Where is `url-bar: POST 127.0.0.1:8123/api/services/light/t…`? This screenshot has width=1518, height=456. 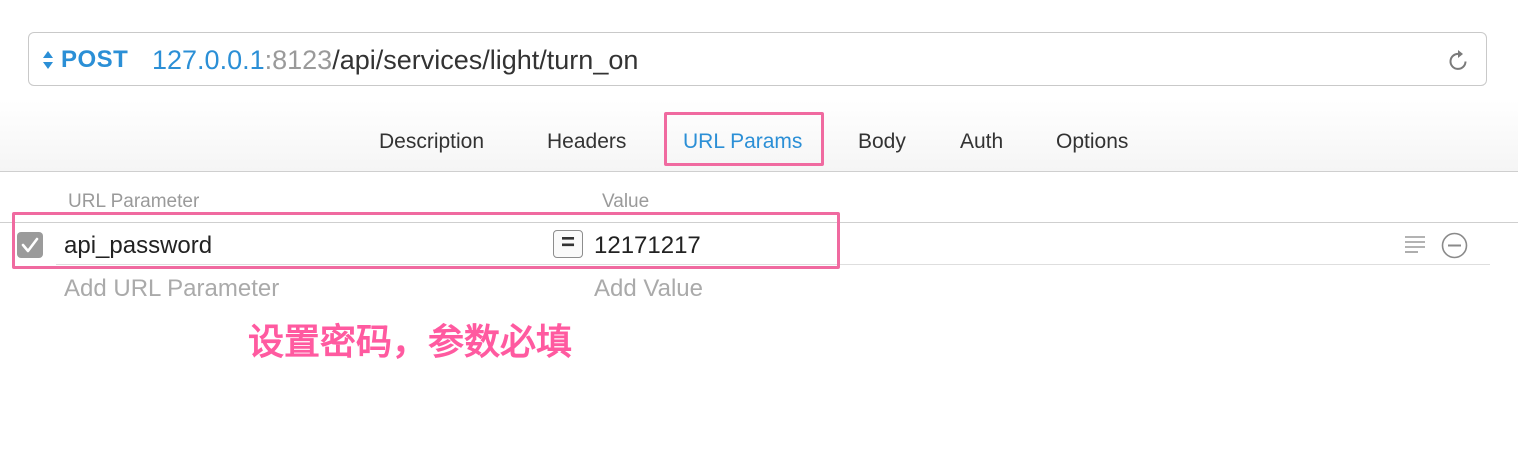
url-bar: POST 127.0.0.1:8123/api/services/light/t… is located at coordinates (757, 59).